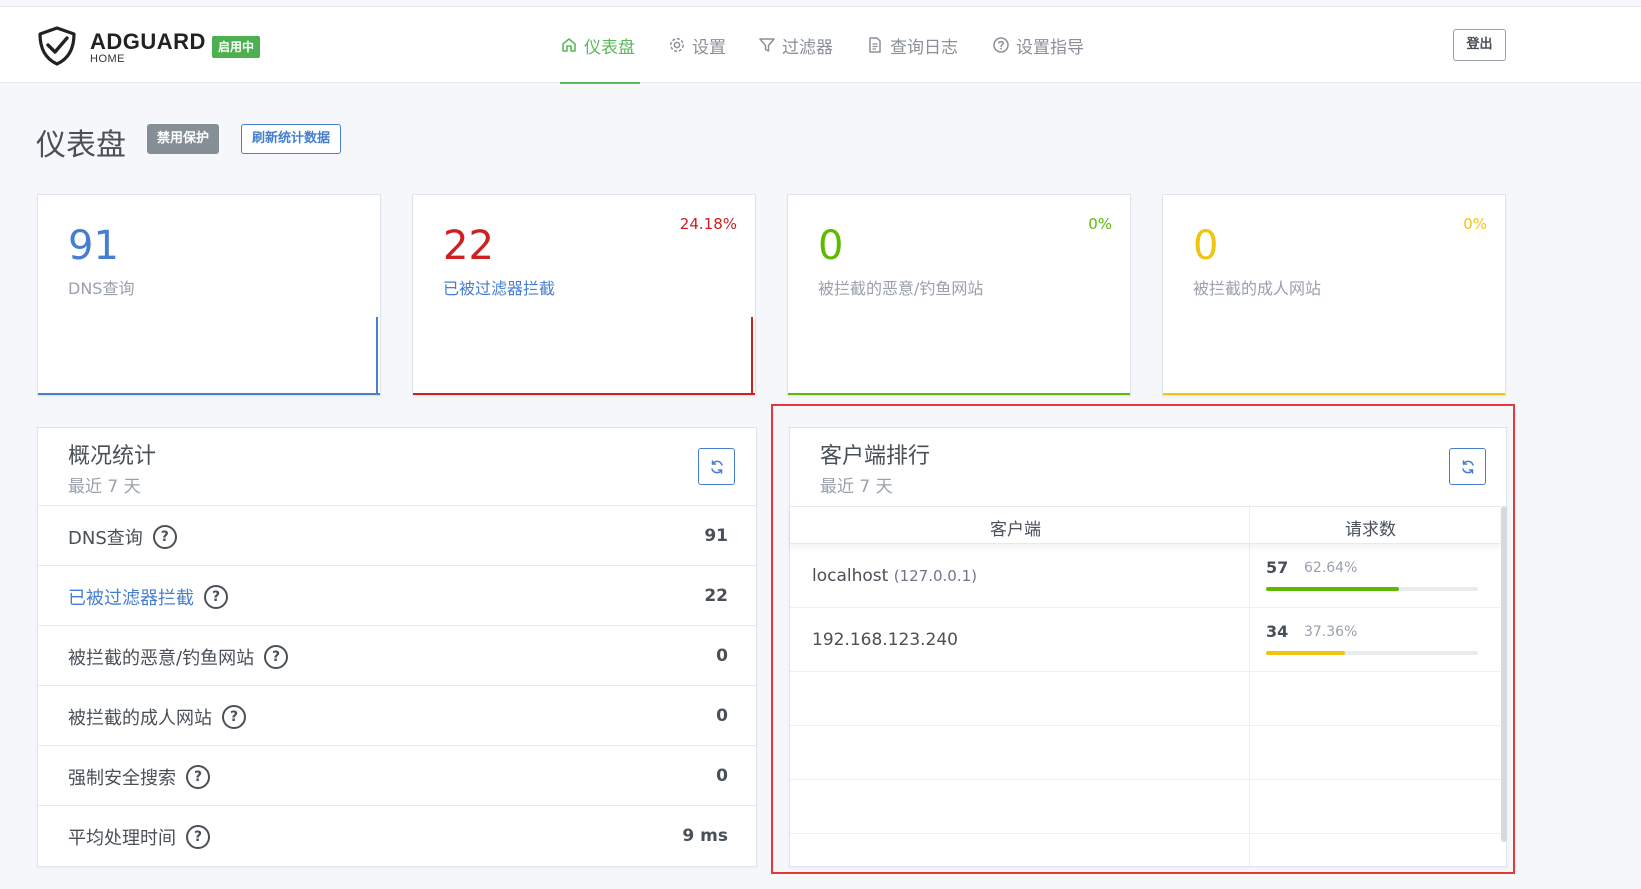  Describe the element at coordinates (161, 658) in the screenshot. I see `overview-row-label: 被拦截的恶意/钓鱼网站` at that location.